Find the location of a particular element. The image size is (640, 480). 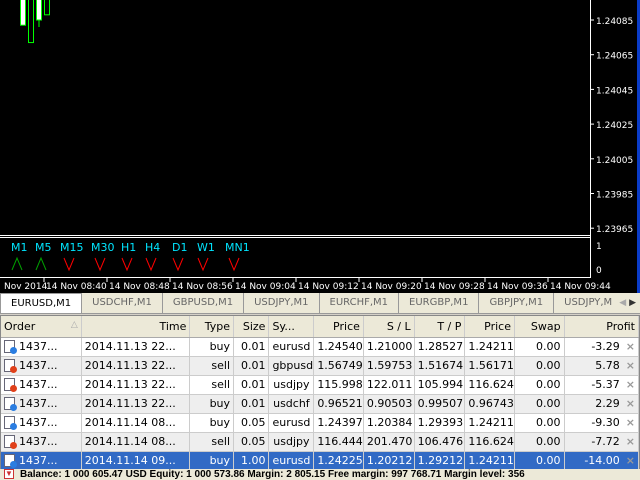

cell-10: -14.00 × is located at coordinates (602, 461).